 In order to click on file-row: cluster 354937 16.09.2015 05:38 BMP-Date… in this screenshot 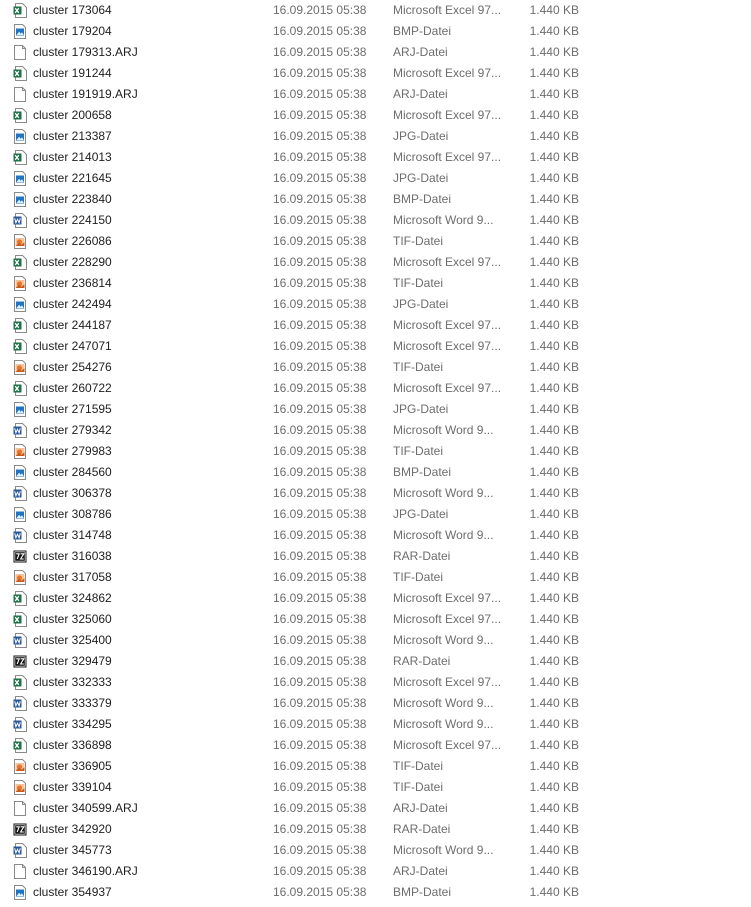, I will do `click(375, 892)`.